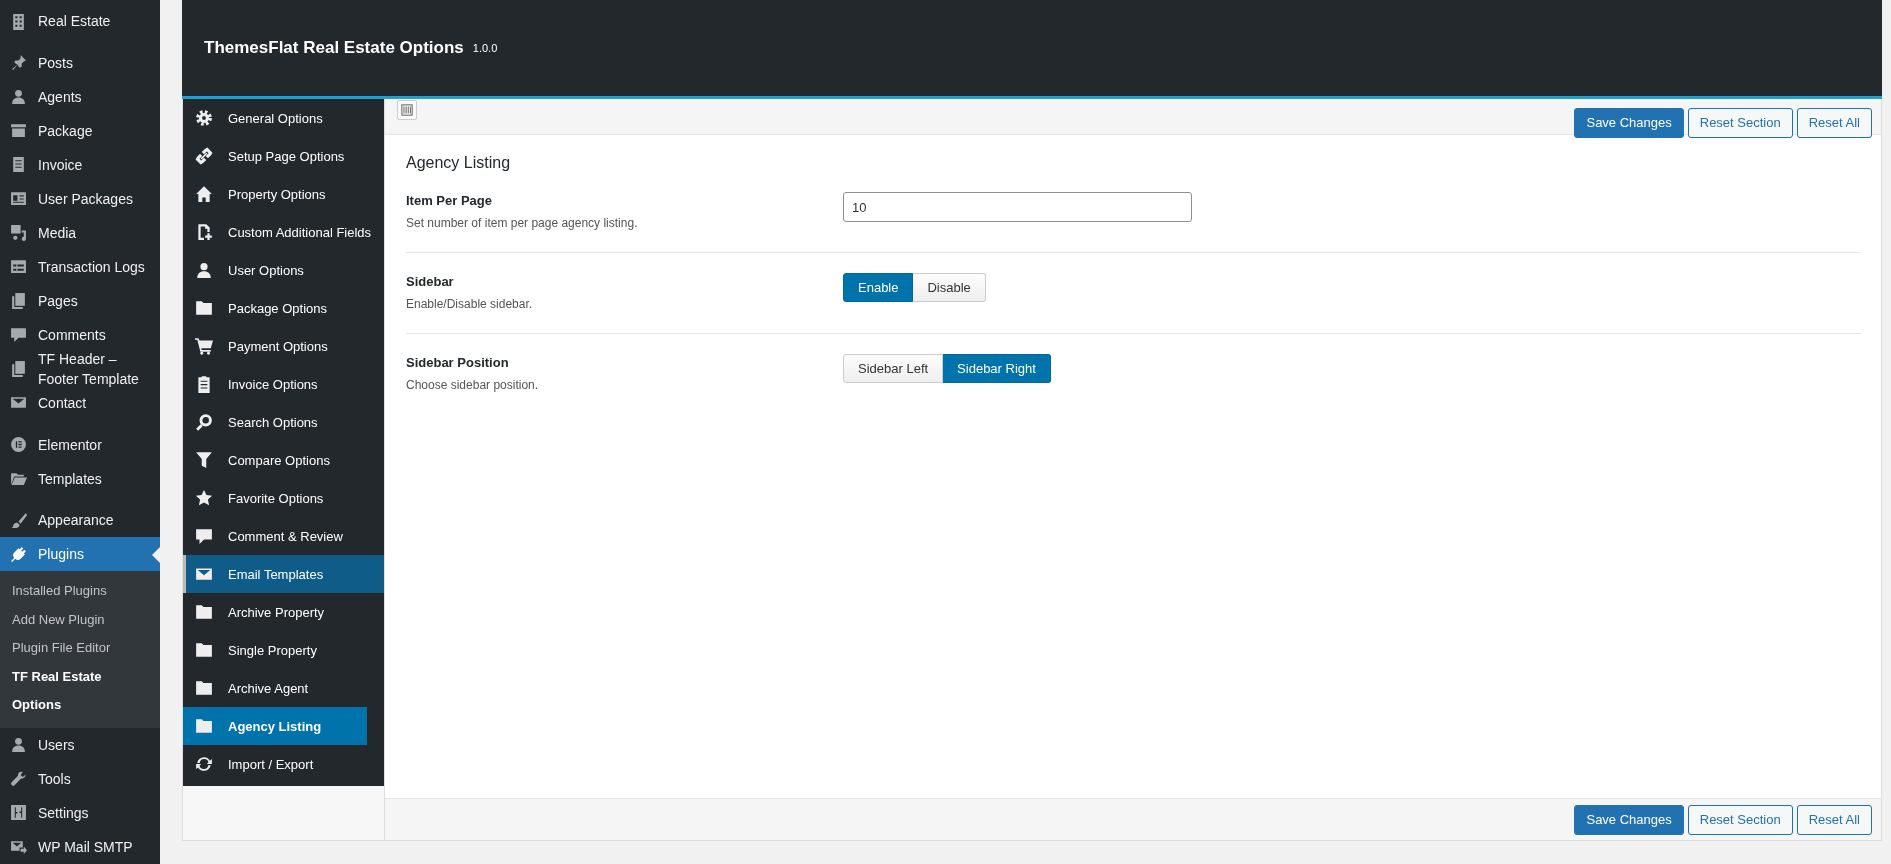 This screenshot has height=864, width=1891. Describe the element at coordinates (204, 460) in the screenshot. I see `funnel-icon` at that location.